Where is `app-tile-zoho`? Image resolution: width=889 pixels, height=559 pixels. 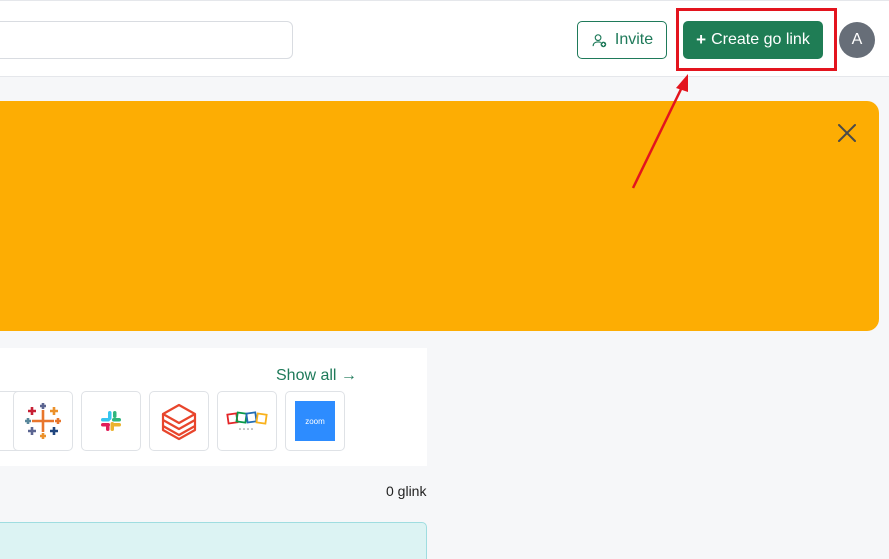
app-tile-zoho is located at coordinates (247, 421).